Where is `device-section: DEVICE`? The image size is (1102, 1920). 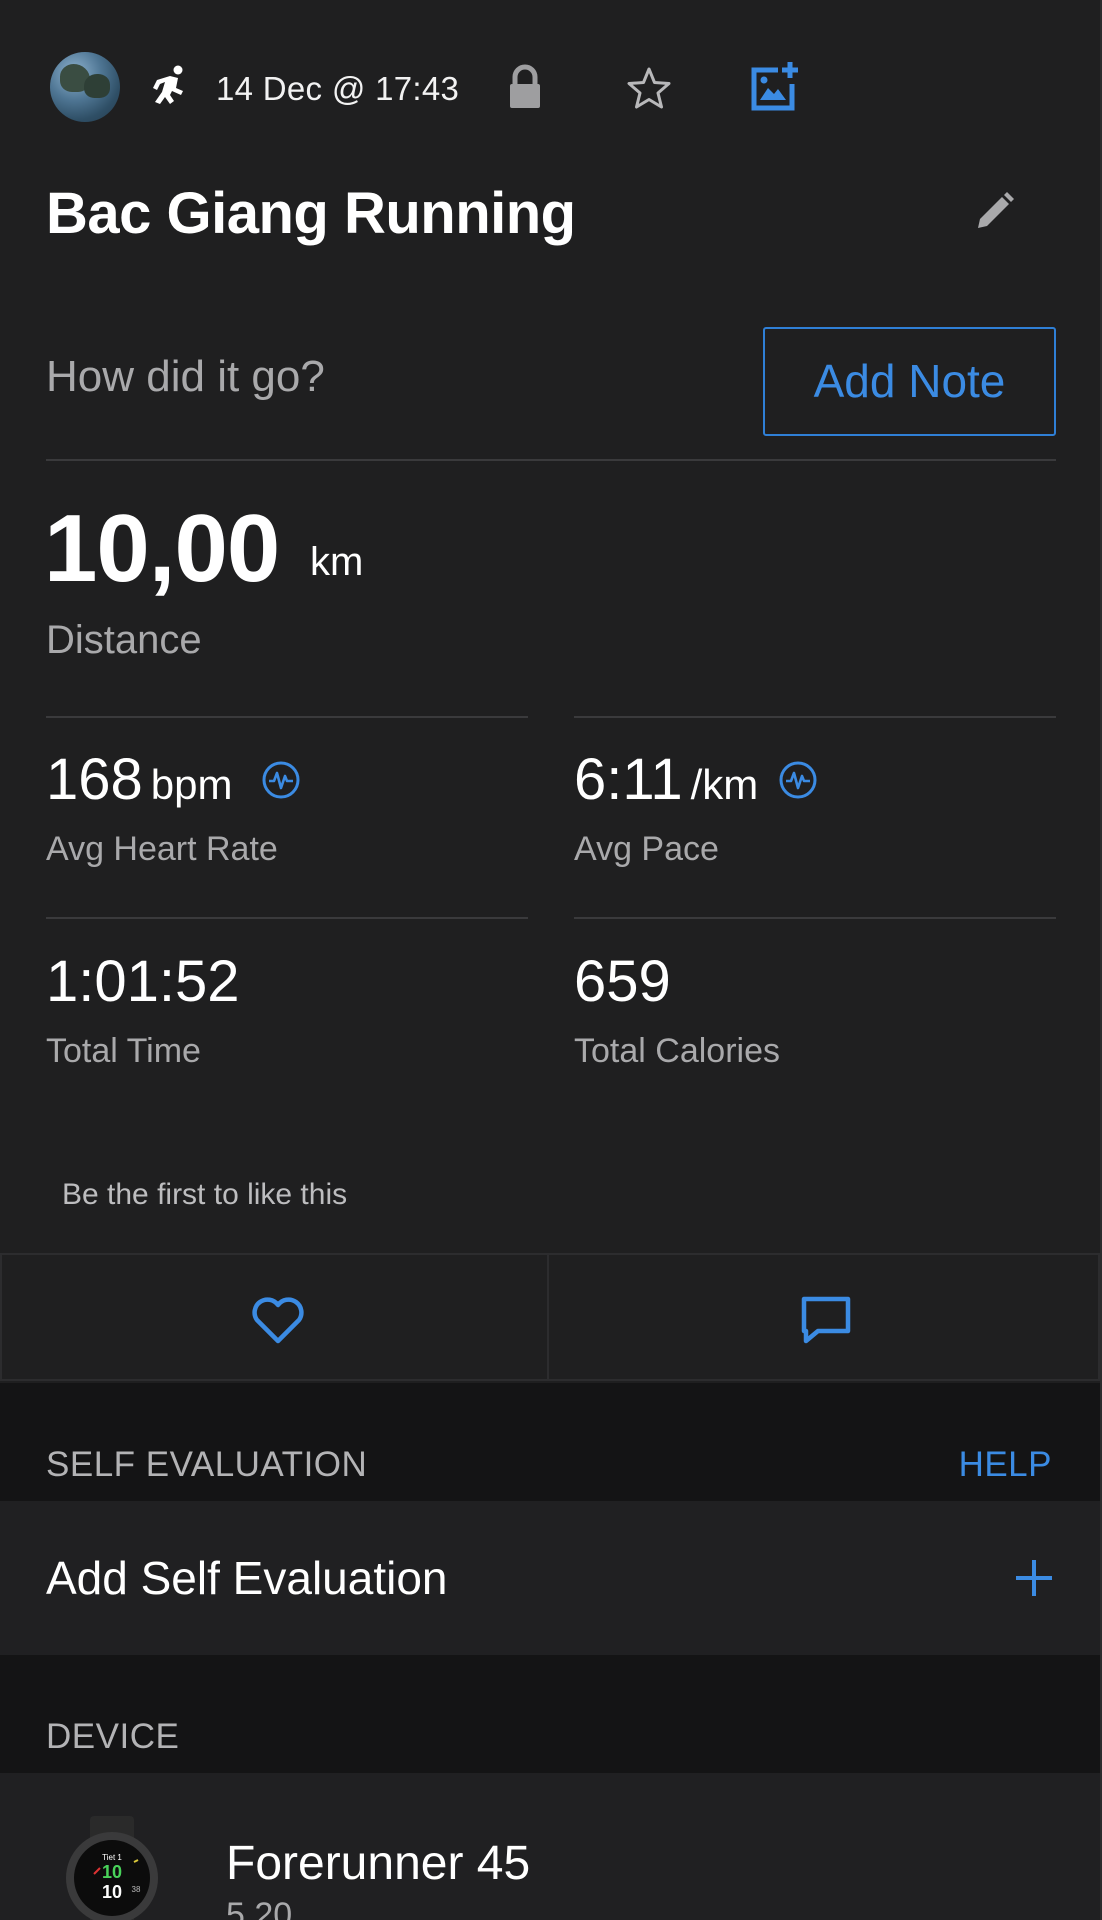
device-section: DEVICE is located at coordinates (550, 1714).